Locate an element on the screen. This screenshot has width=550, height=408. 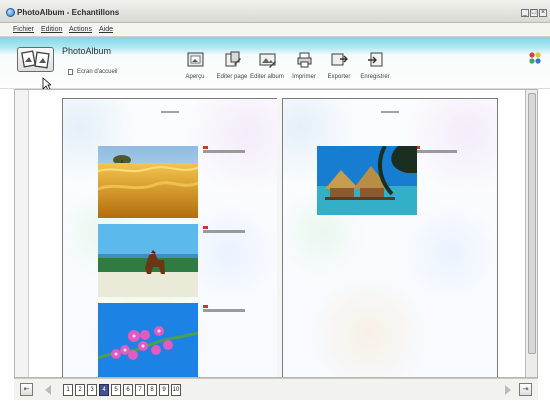
maximize-button: □ is located at coordinates (534, 13).